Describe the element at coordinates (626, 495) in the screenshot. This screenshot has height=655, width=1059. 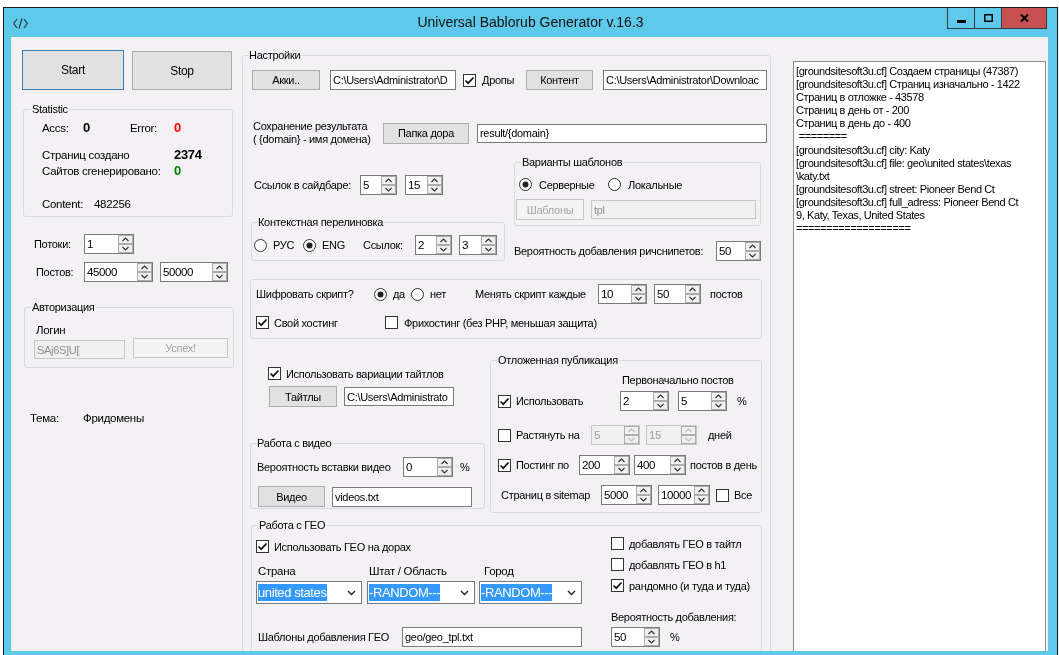
I see `number-spinner: 5000` at that location.